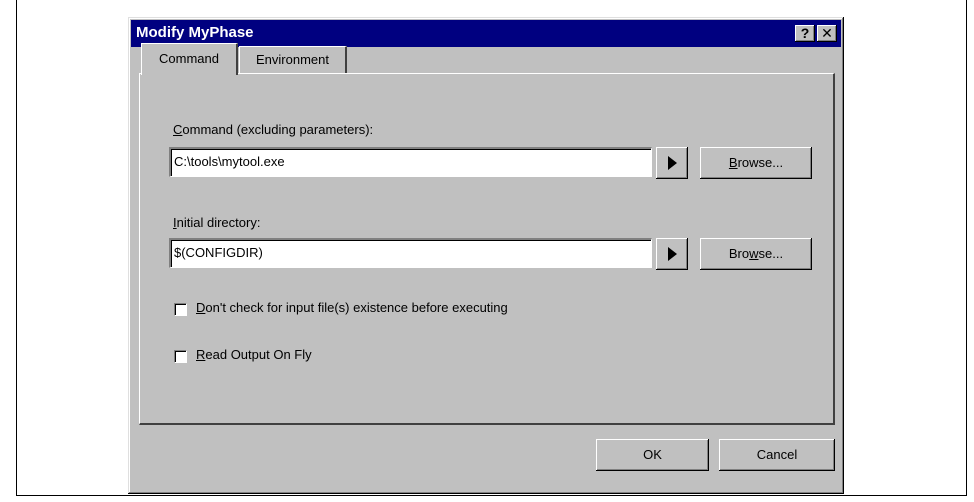  I want to click on command-insert-macro-button, so click(672, 163).